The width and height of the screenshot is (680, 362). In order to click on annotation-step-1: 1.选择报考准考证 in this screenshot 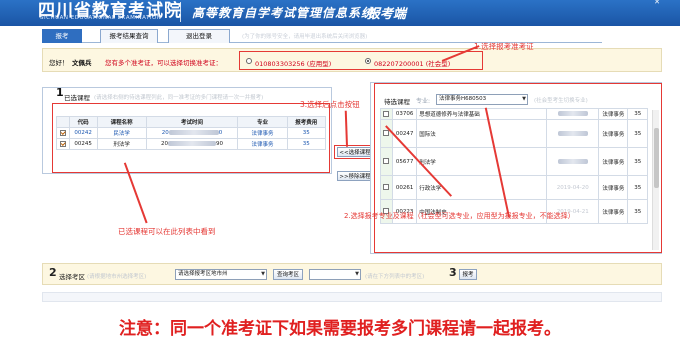, I will do `click(504, 46)`.